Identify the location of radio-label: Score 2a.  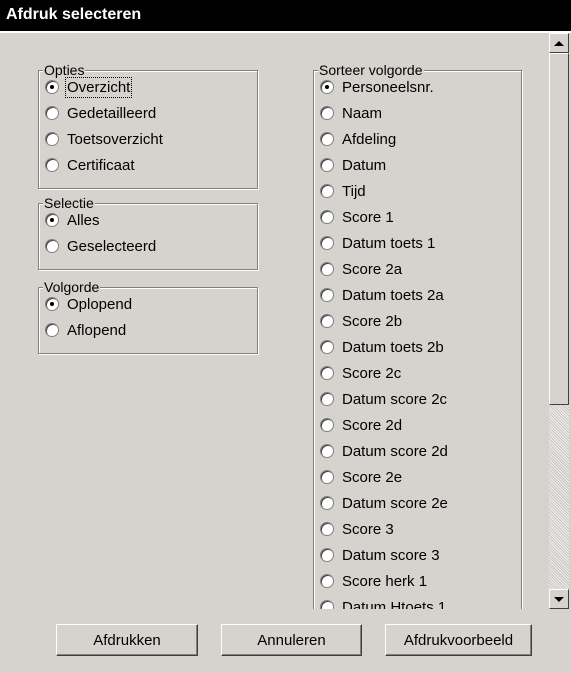
(372, 269).